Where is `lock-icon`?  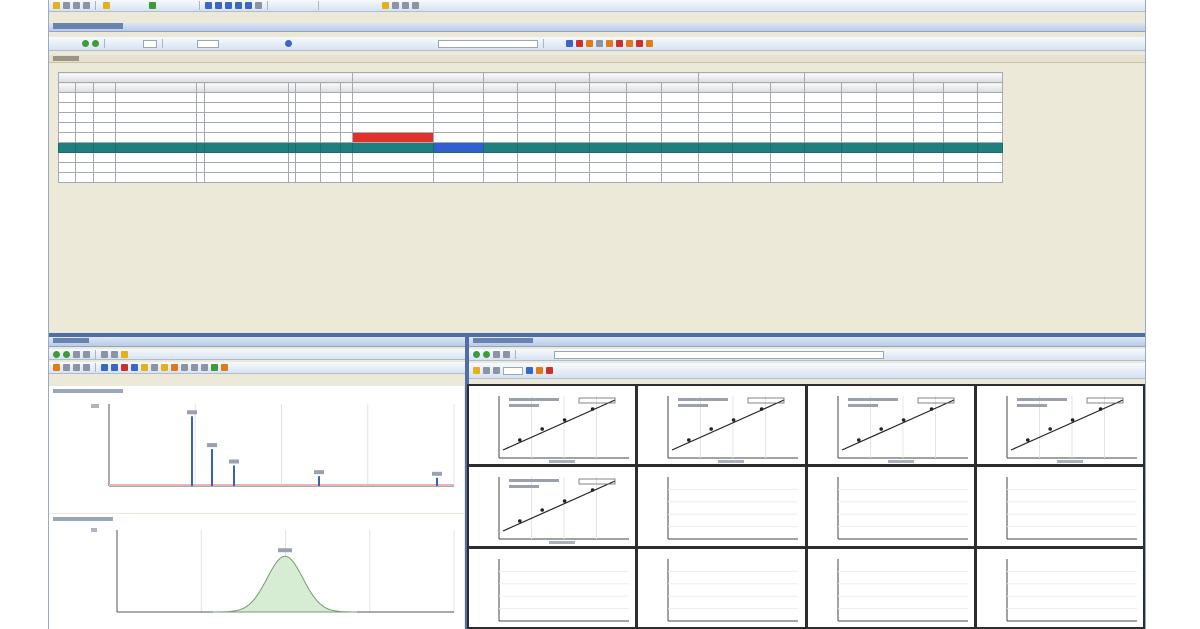 lock-icon is located at coordinates (174, 367).